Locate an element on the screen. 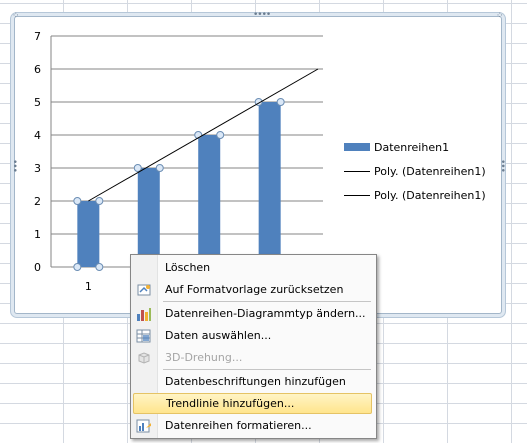 The image size is (527, 443). y-tick-label: 2 is located at coordinates (37, 201).